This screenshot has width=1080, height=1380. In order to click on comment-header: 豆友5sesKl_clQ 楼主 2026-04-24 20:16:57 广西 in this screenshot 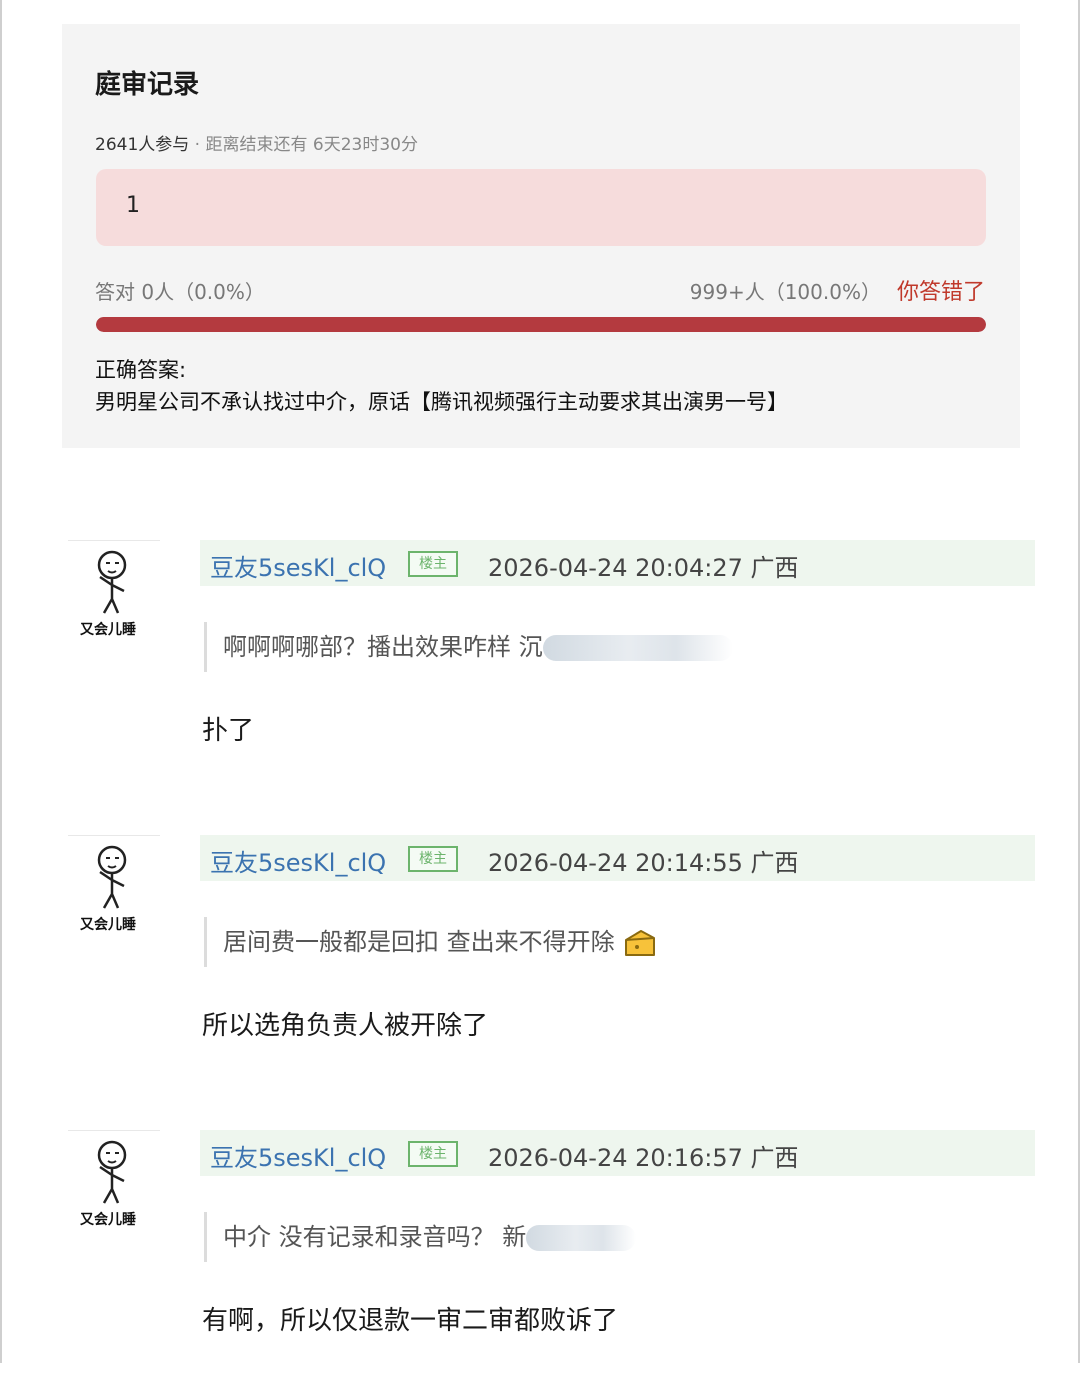, I will do `click(617, 1153)`.